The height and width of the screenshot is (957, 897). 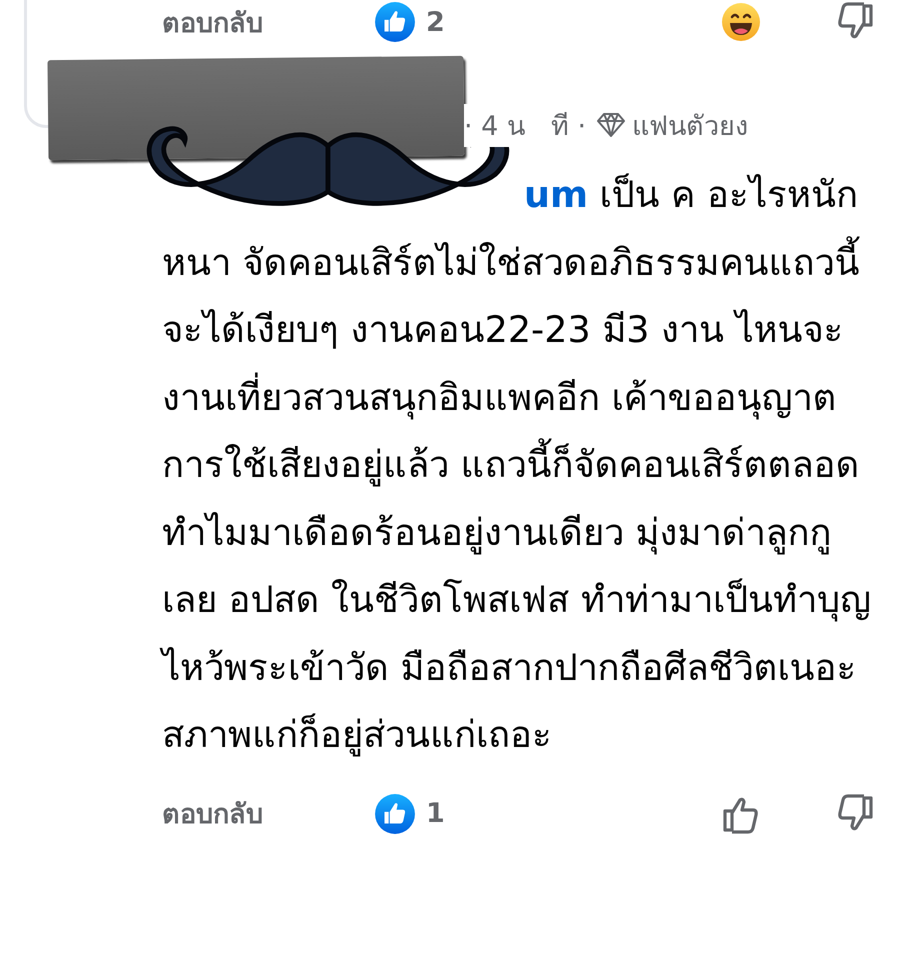 I want to click on laughing-emoji-icon, so click(x=741, y=22).